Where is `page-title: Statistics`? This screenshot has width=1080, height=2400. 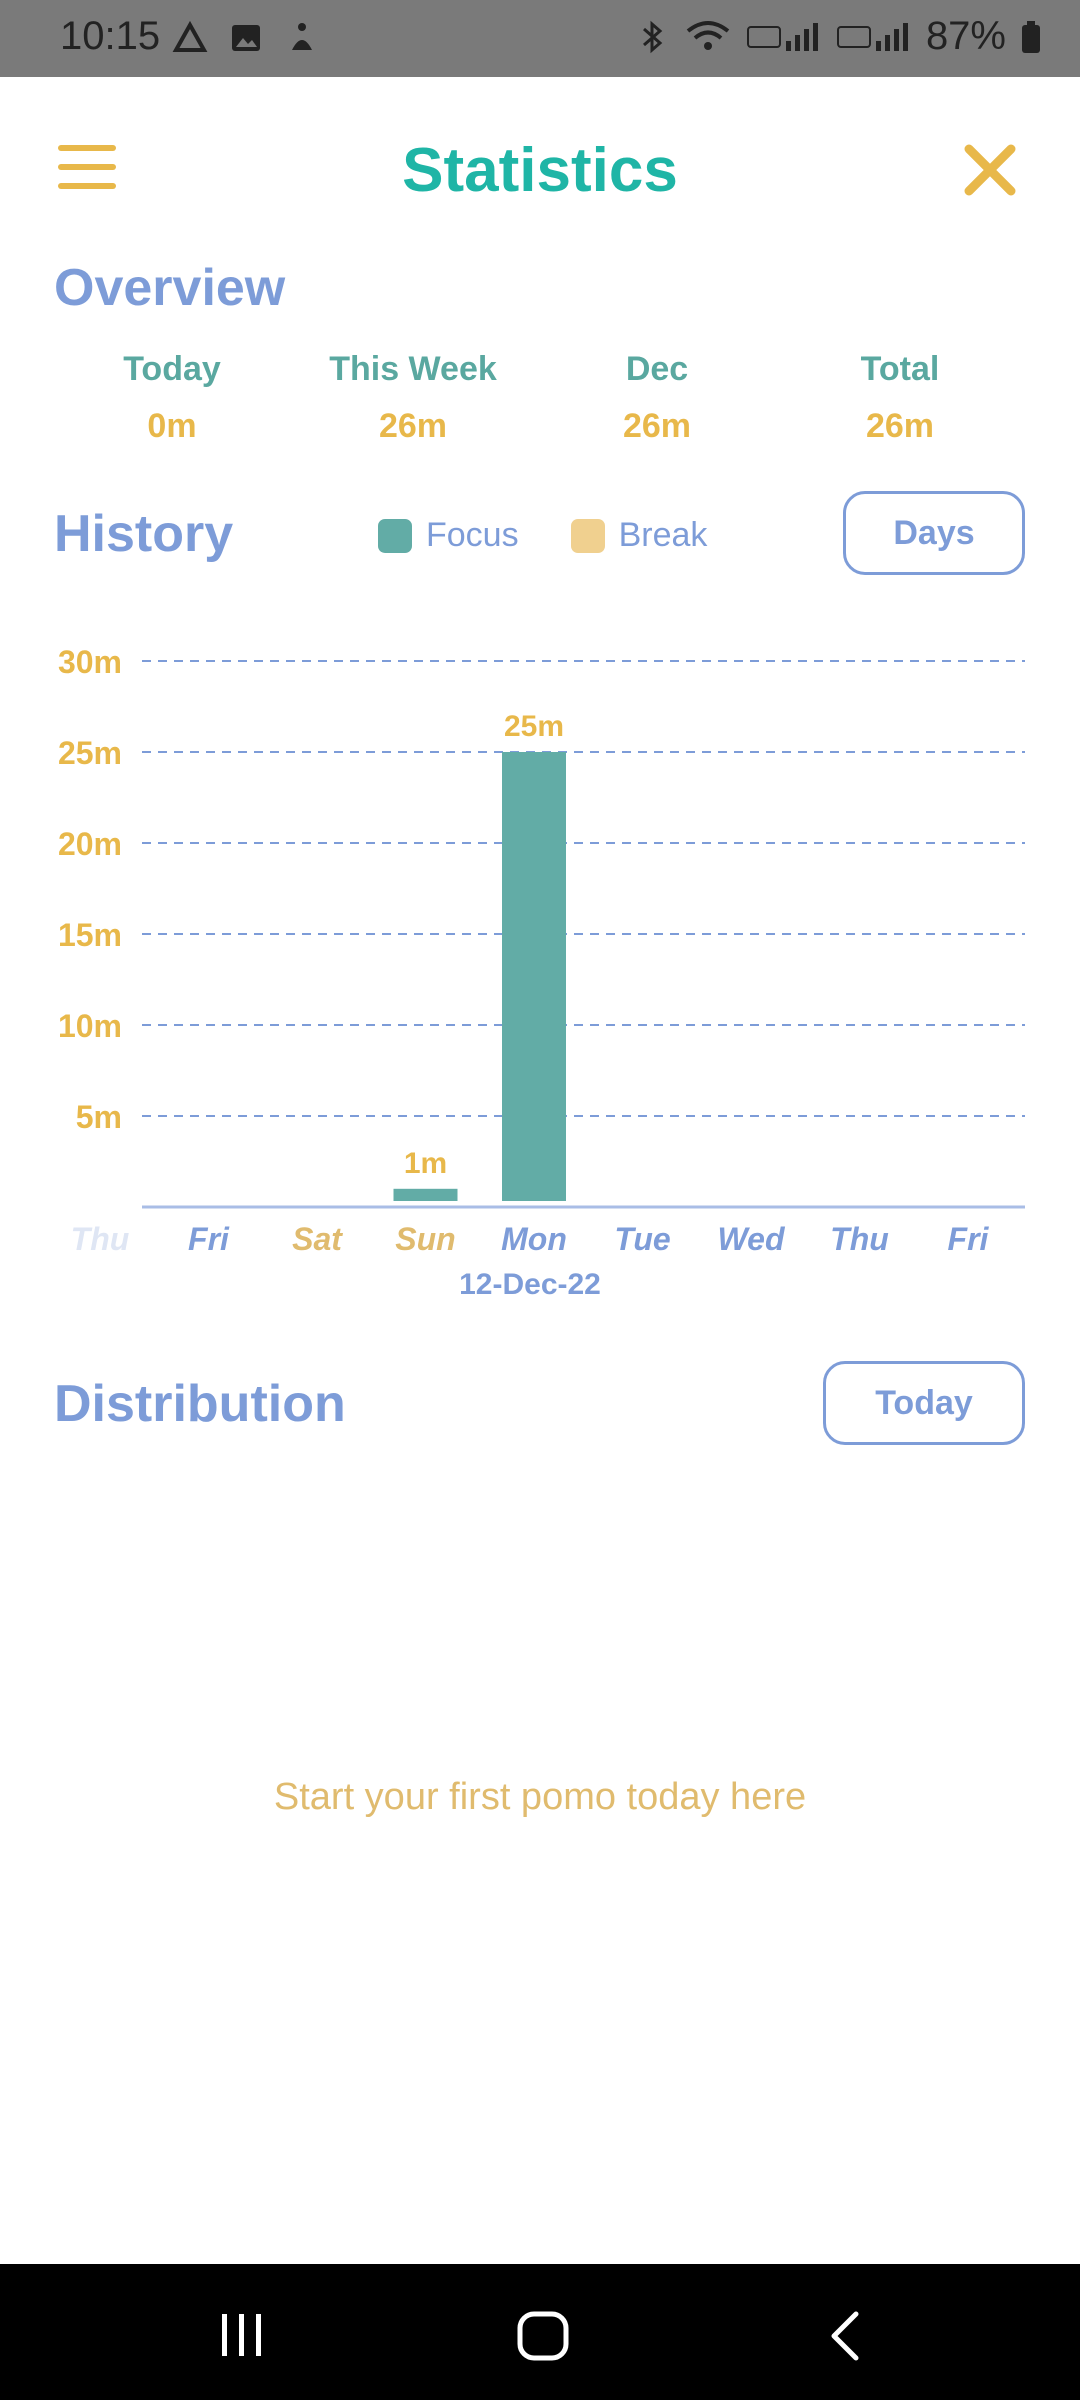
page-title: Statistics is located at coordinates (540, 170).